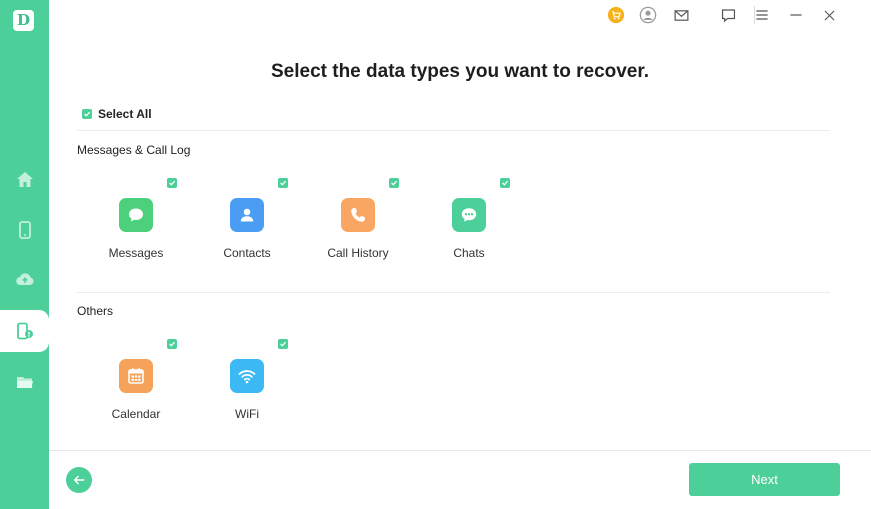 This screenshot has height=509, width=871. What do you see at coordinates (469, 253) in the screenshot?
I see `item-label: Chats` at bounding box center [469, 253].